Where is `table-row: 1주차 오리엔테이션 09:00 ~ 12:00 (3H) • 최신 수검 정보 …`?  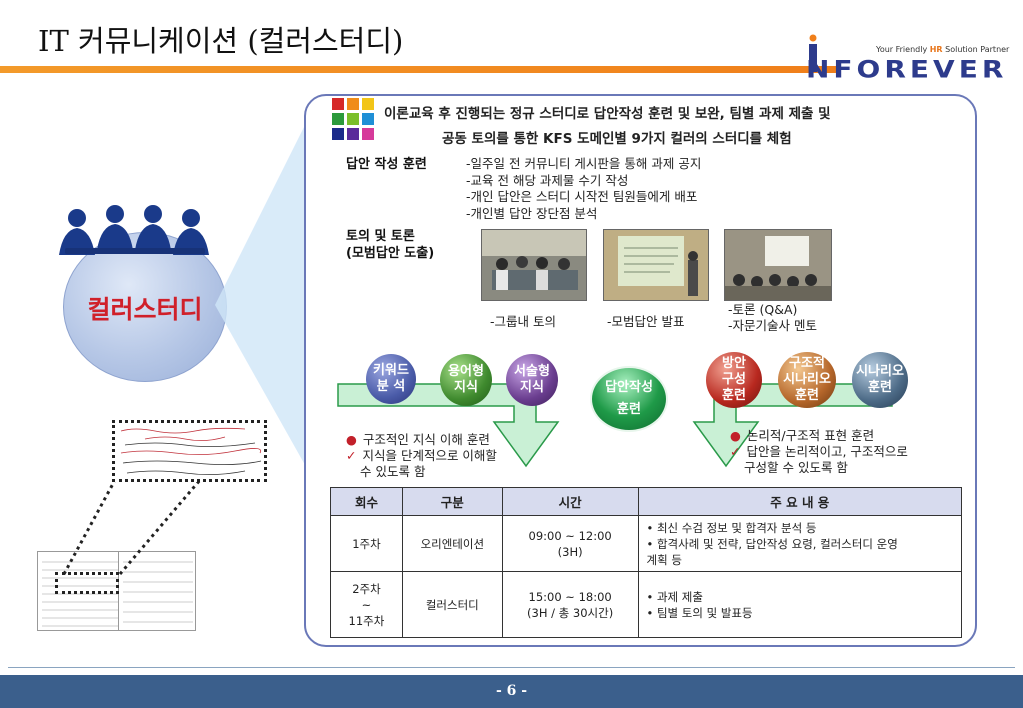 table-row: 1주차 오리엔테이션 09:00 ~ 12:00 (3H) • 최신 수검 정보 … is located at coordinates (646, 543).